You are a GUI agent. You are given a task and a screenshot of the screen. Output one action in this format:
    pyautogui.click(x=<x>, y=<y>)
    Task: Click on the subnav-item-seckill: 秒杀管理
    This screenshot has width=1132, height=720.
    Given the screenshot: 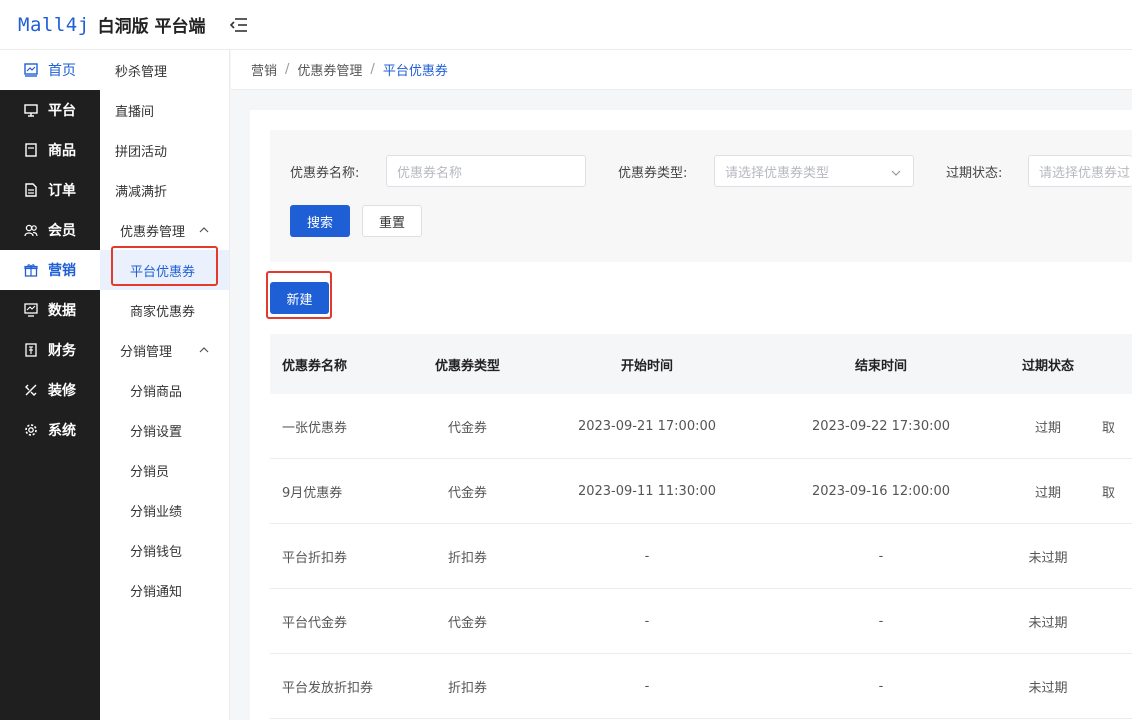 What is the action you would take?
    pyautogui.click(x=164, y=70)
    